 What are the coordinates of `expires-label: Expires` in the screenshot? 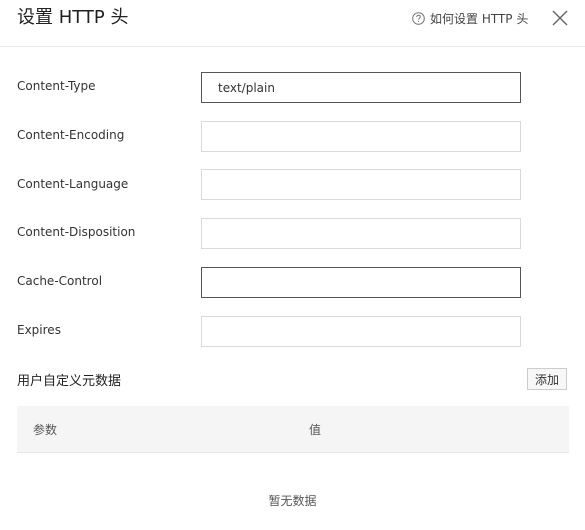 It's located at (39, 330).